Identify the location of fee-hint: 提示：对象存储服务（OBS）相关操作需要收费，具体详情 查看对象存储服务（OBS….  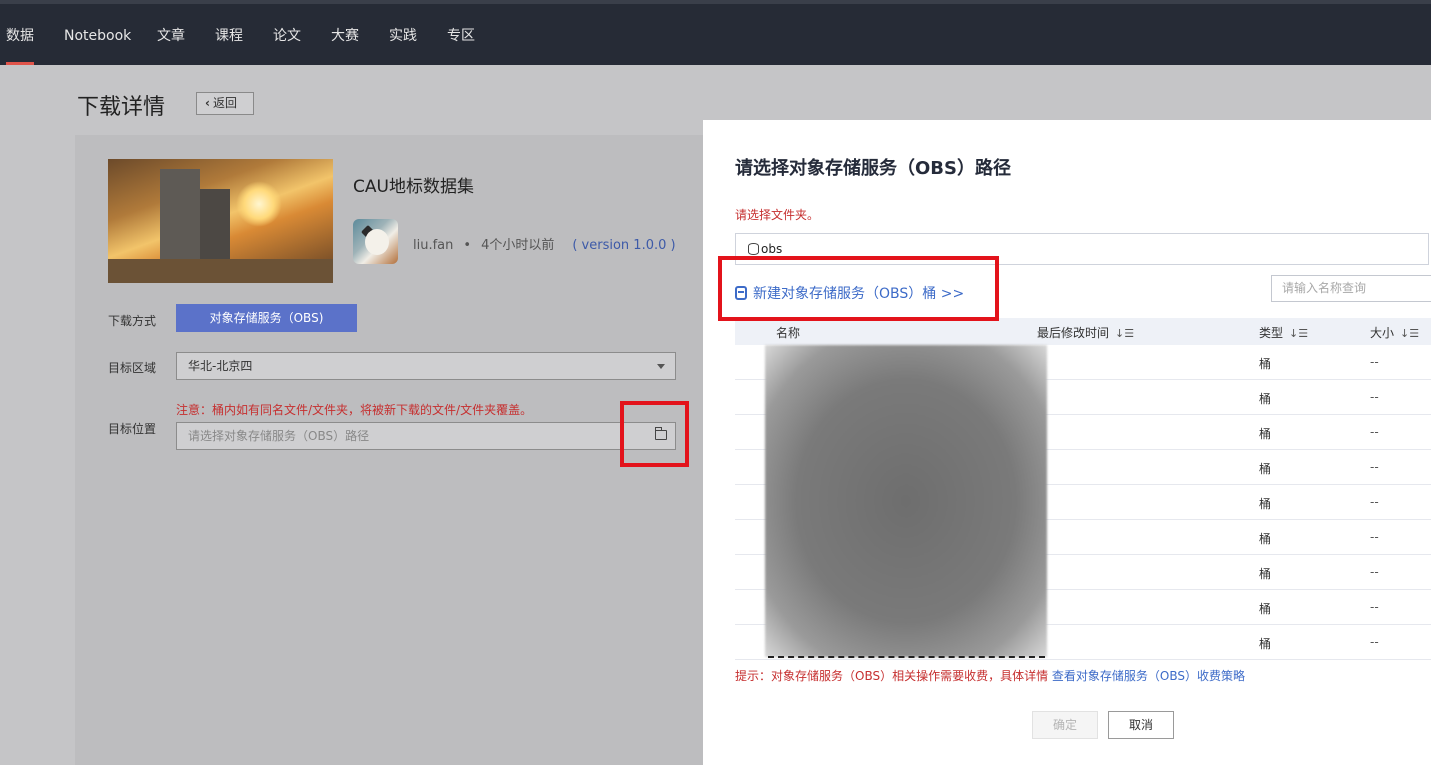
(990, 675).